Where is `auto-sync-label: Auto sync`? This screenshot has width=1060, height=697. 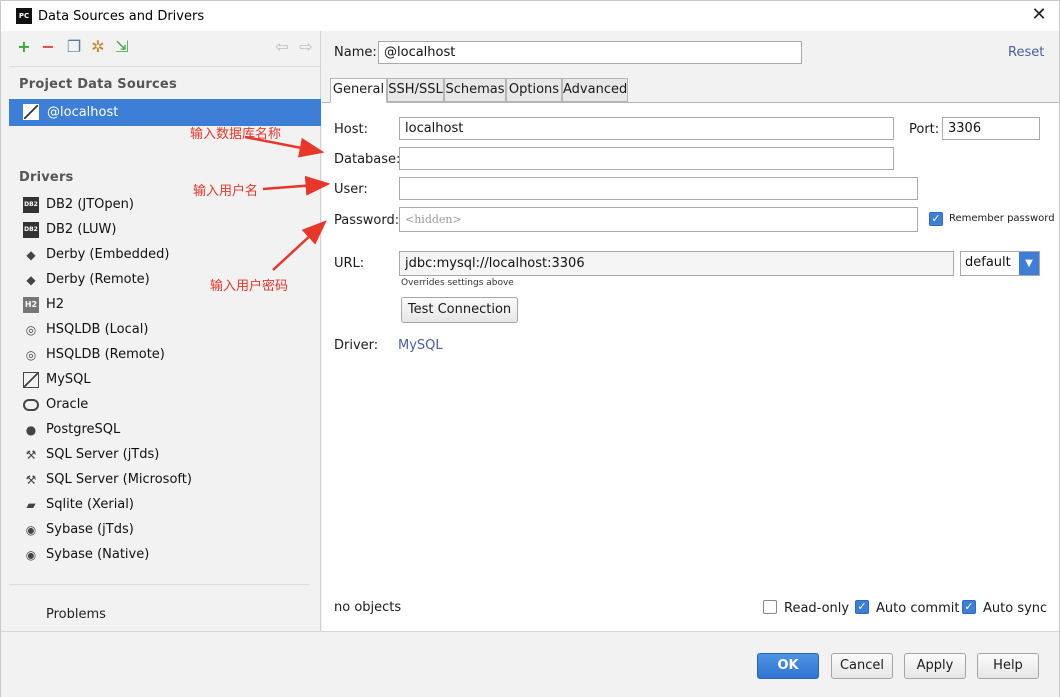 auto-sync-label: Auto sync is located at coordinates (1015, 608).